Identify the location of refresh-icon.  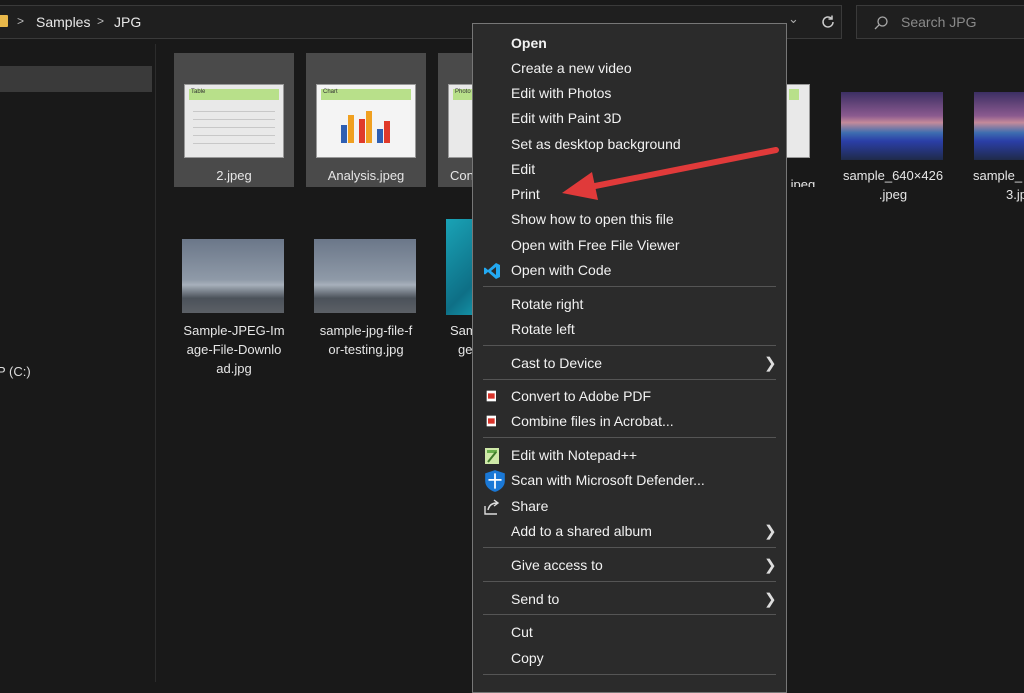
(828, 21).